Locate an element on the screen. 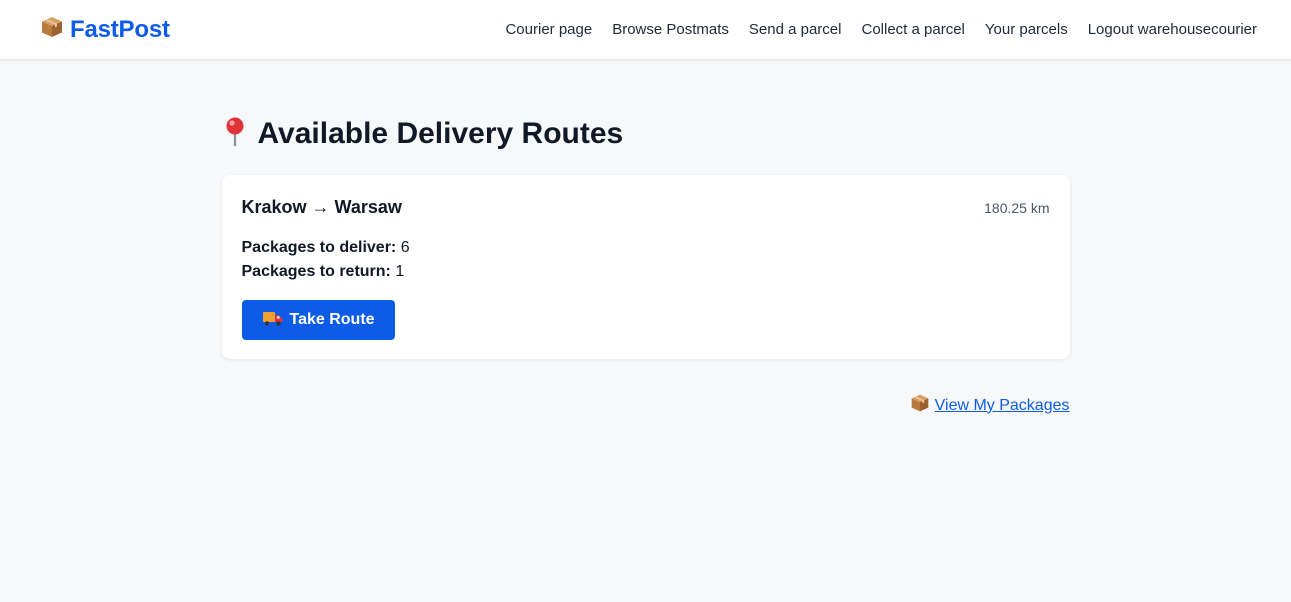 This screenshot has height=602, width=1291. nav-courier-page: Courier page is located at coordinates (548, 29).